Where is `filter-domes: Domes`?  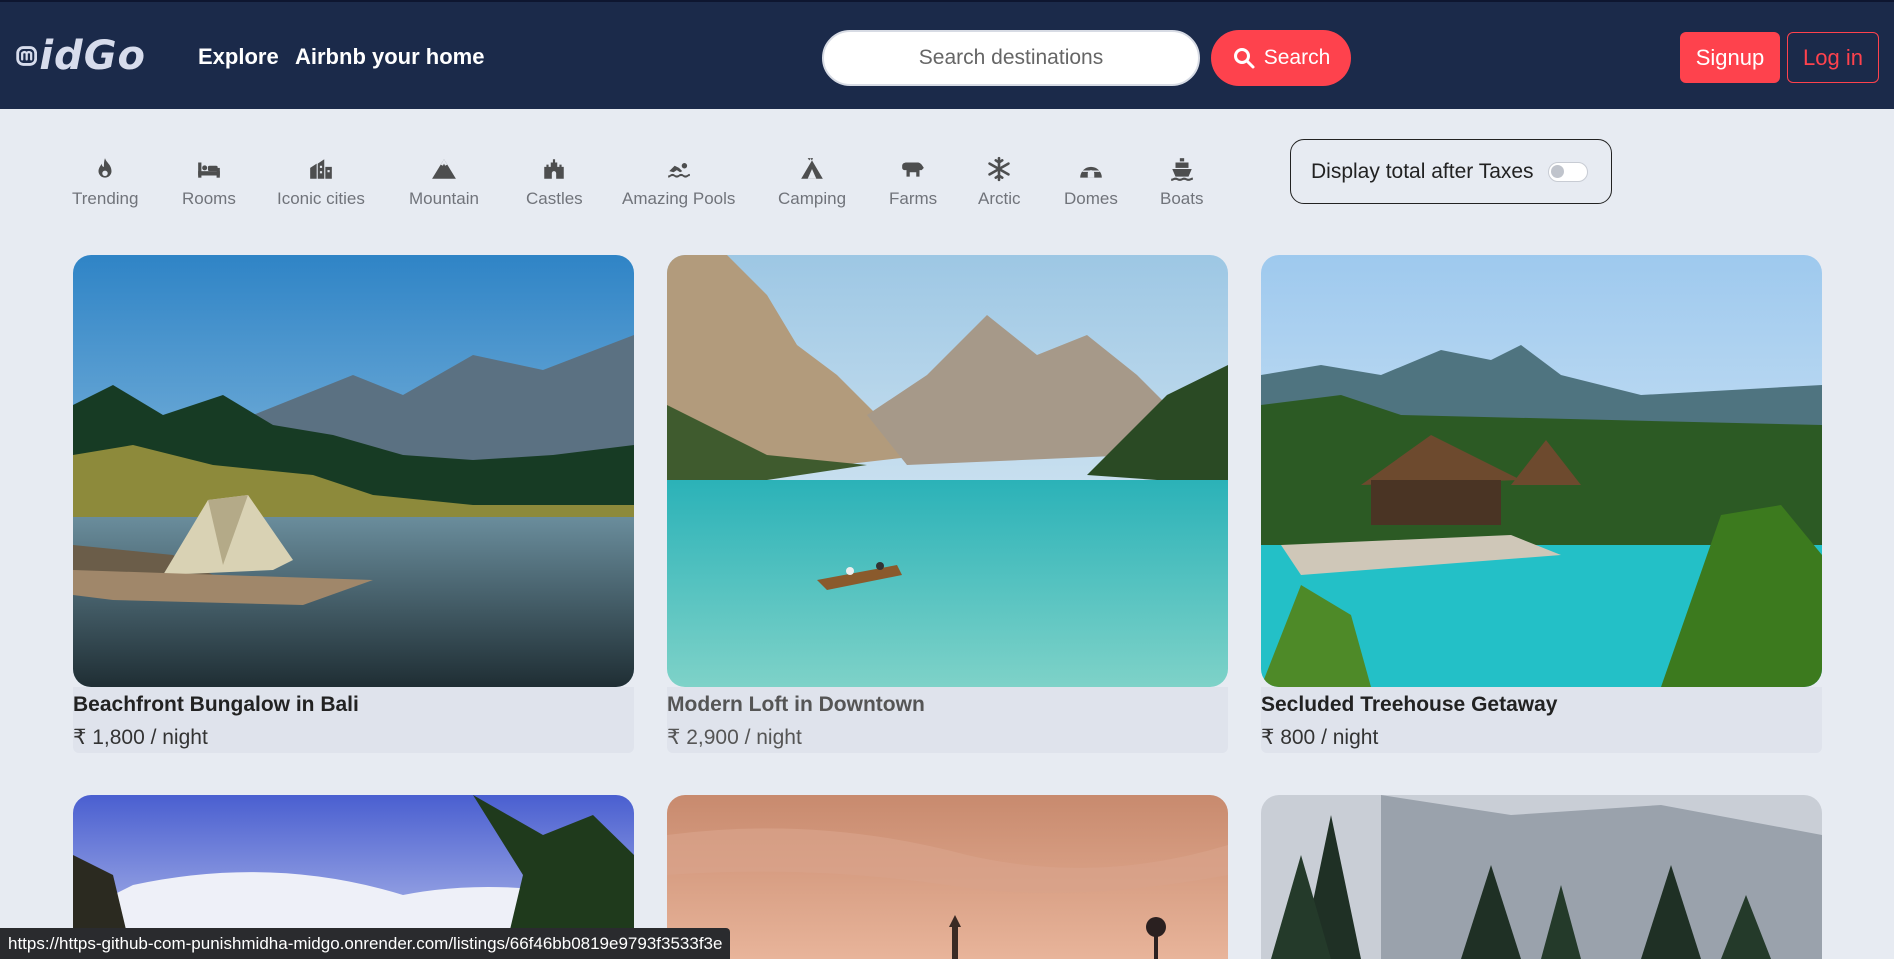 filter-domes: Domes is located at coordinates (1091, 182).